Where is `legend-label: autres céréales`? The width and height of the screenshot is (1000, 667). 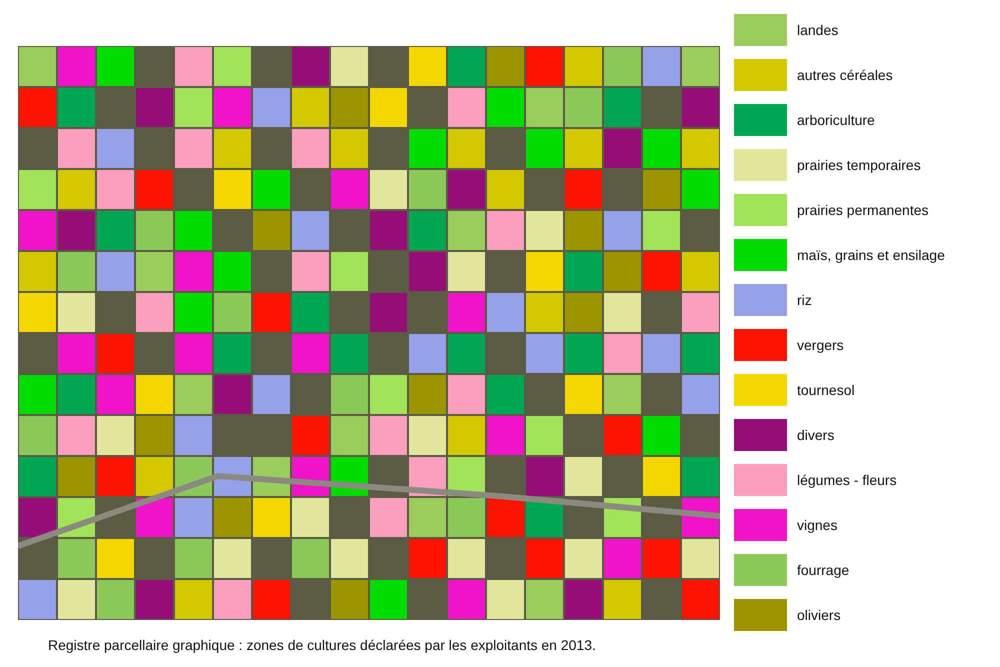
legend-label: autres céréales is located at coordinates (845, 75).